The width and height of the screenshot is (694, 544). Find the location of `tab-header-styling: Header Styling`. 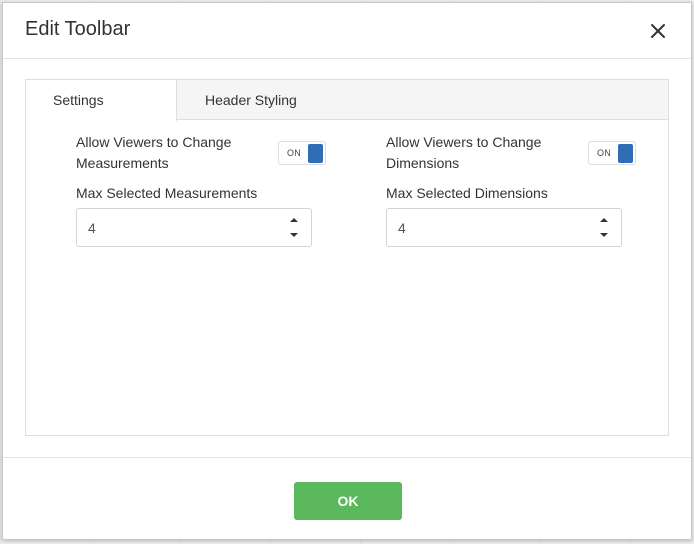

tab-header-styling: Header Styling is located at coordinates (251, 100).